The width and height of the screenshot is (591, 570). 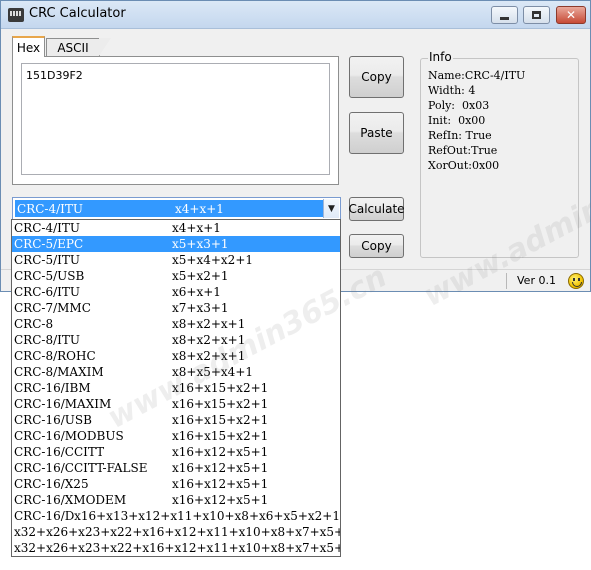 What do you see at coordinates (196, 292) in the screenshot?
I see `option-polynomial: x6+x+1` at bounding box center [196, 292].